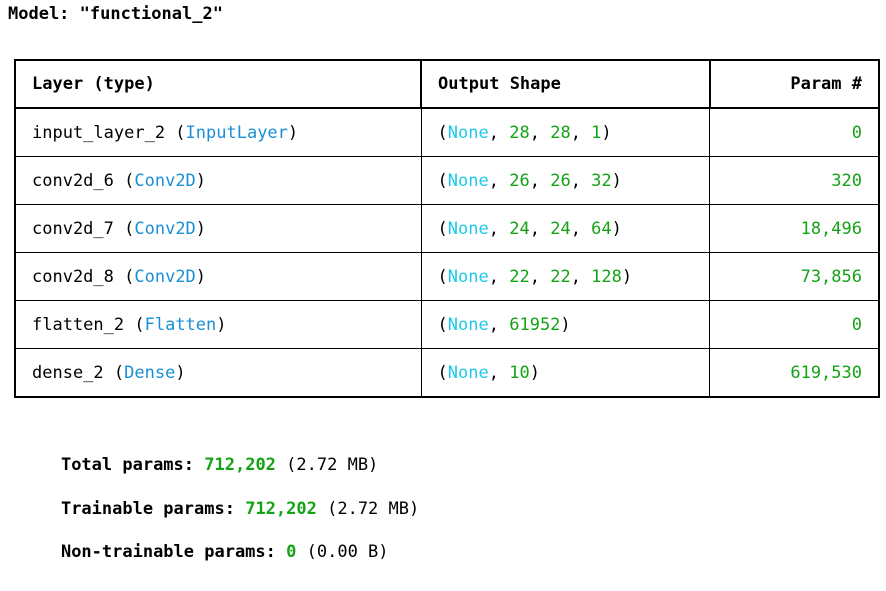 Image resolution: width=886 pixels, height=591 pixels. What do you see at coordinates (99, 132) in the screenshot?
I see `layer-name: input_layer_2` at bounding box center [99, 132].